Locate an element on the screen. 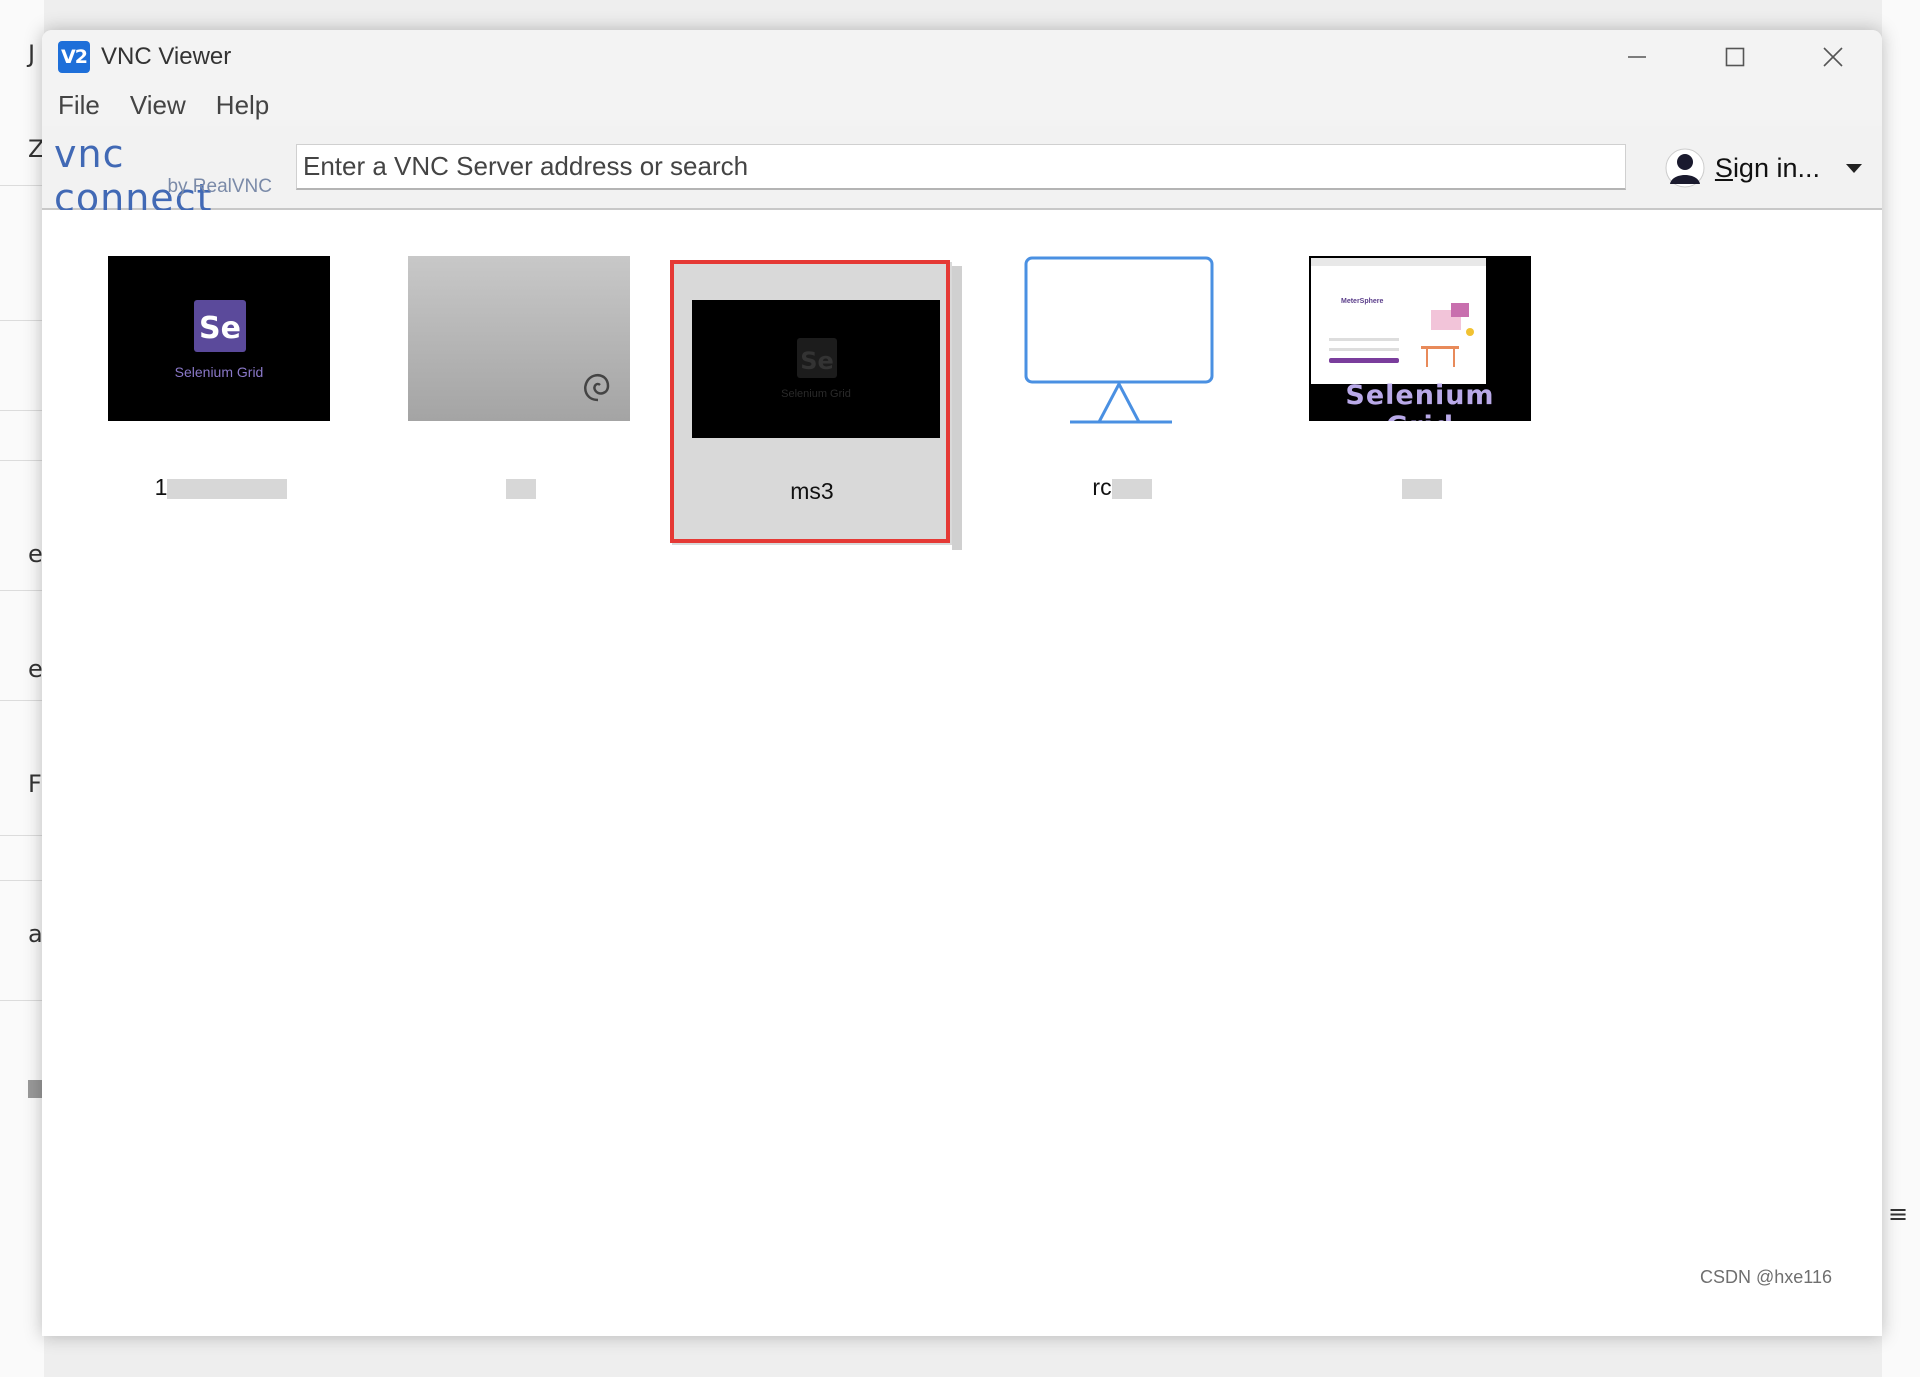  connection-label: rc is located at coordinates (1122, 487).